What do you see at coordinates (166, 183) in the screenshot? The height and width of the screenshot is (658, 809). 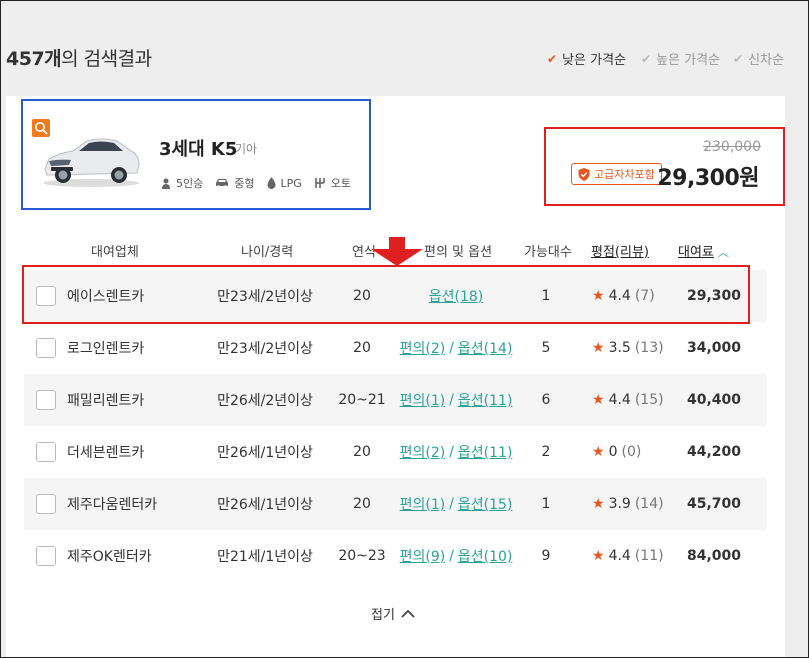 I see `person-icon` at bounding box center [166, 183].